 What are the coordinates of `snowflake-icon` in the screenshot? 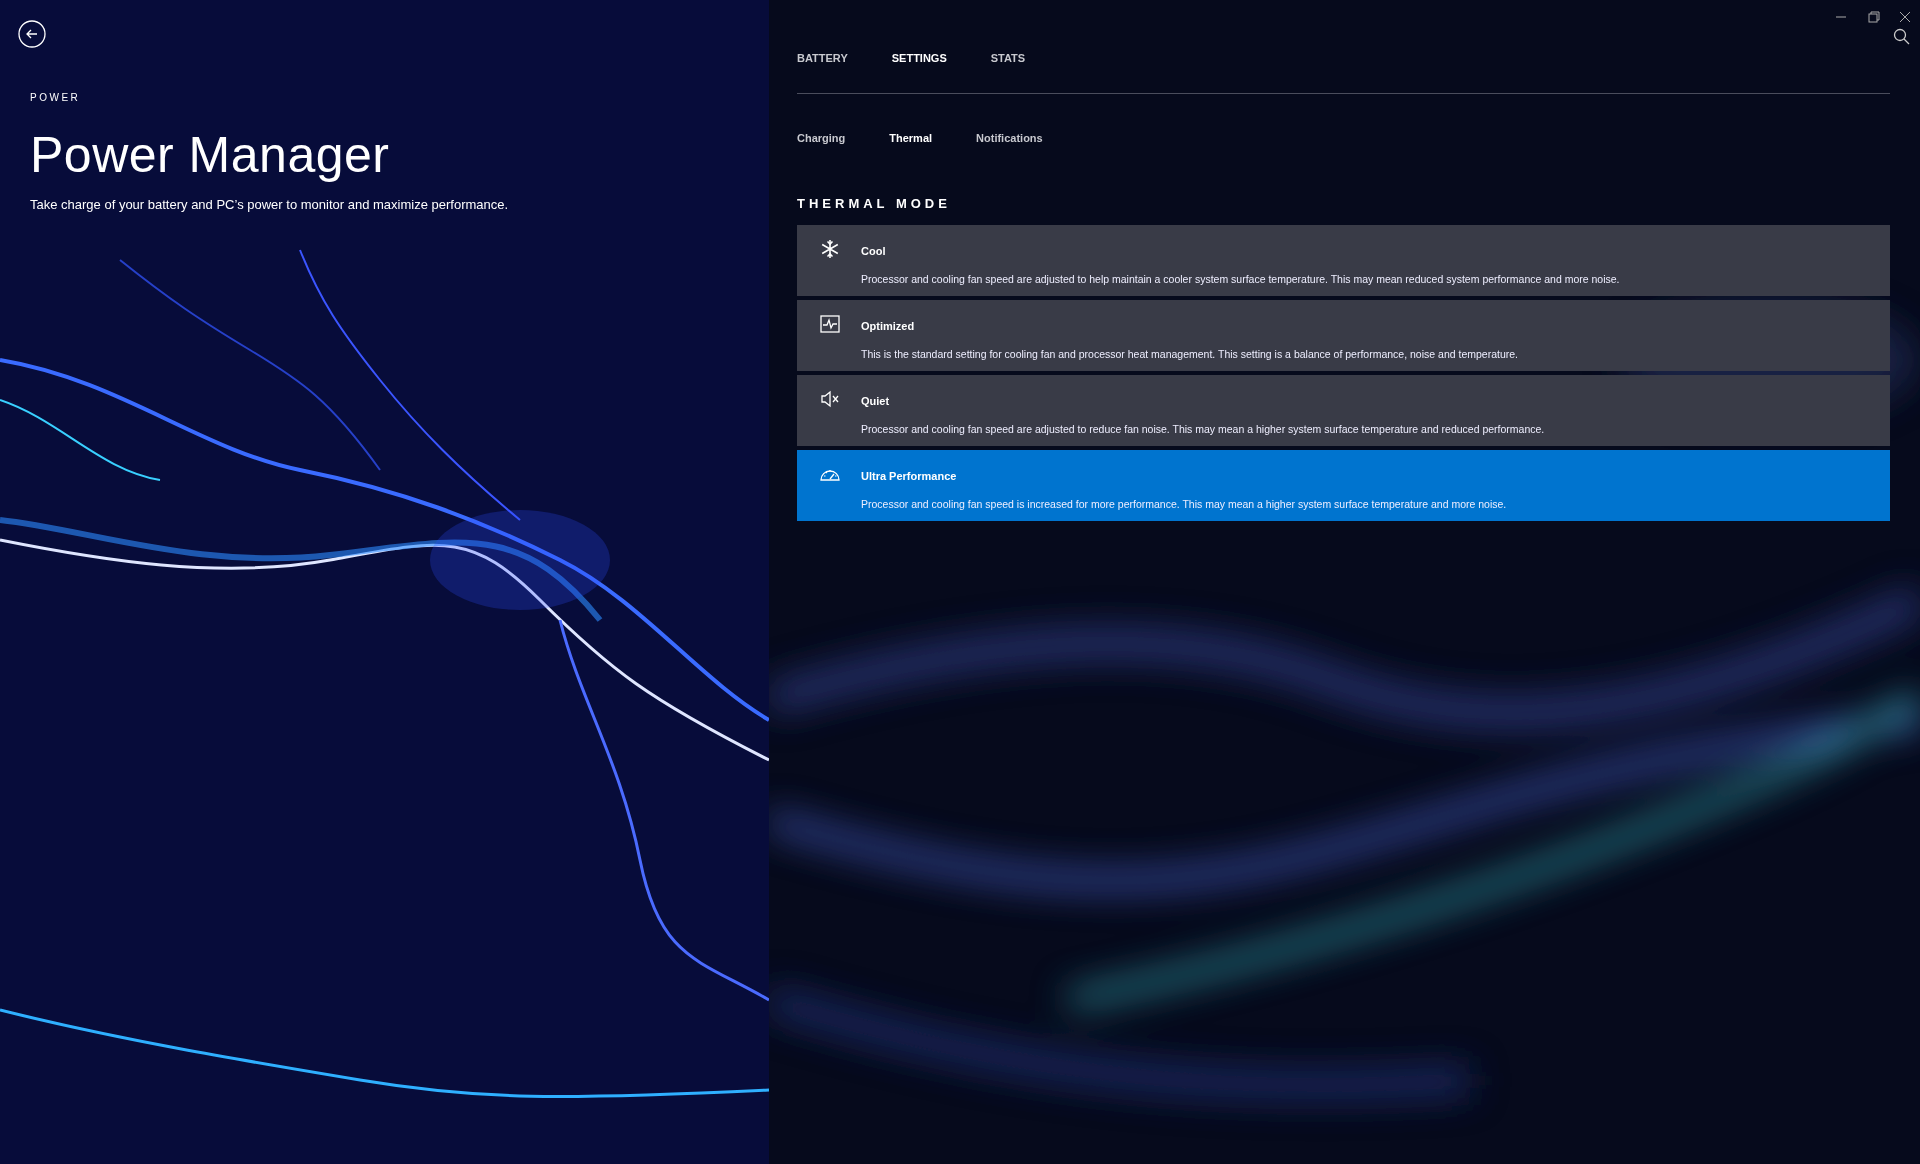 It's located at (830, 249).